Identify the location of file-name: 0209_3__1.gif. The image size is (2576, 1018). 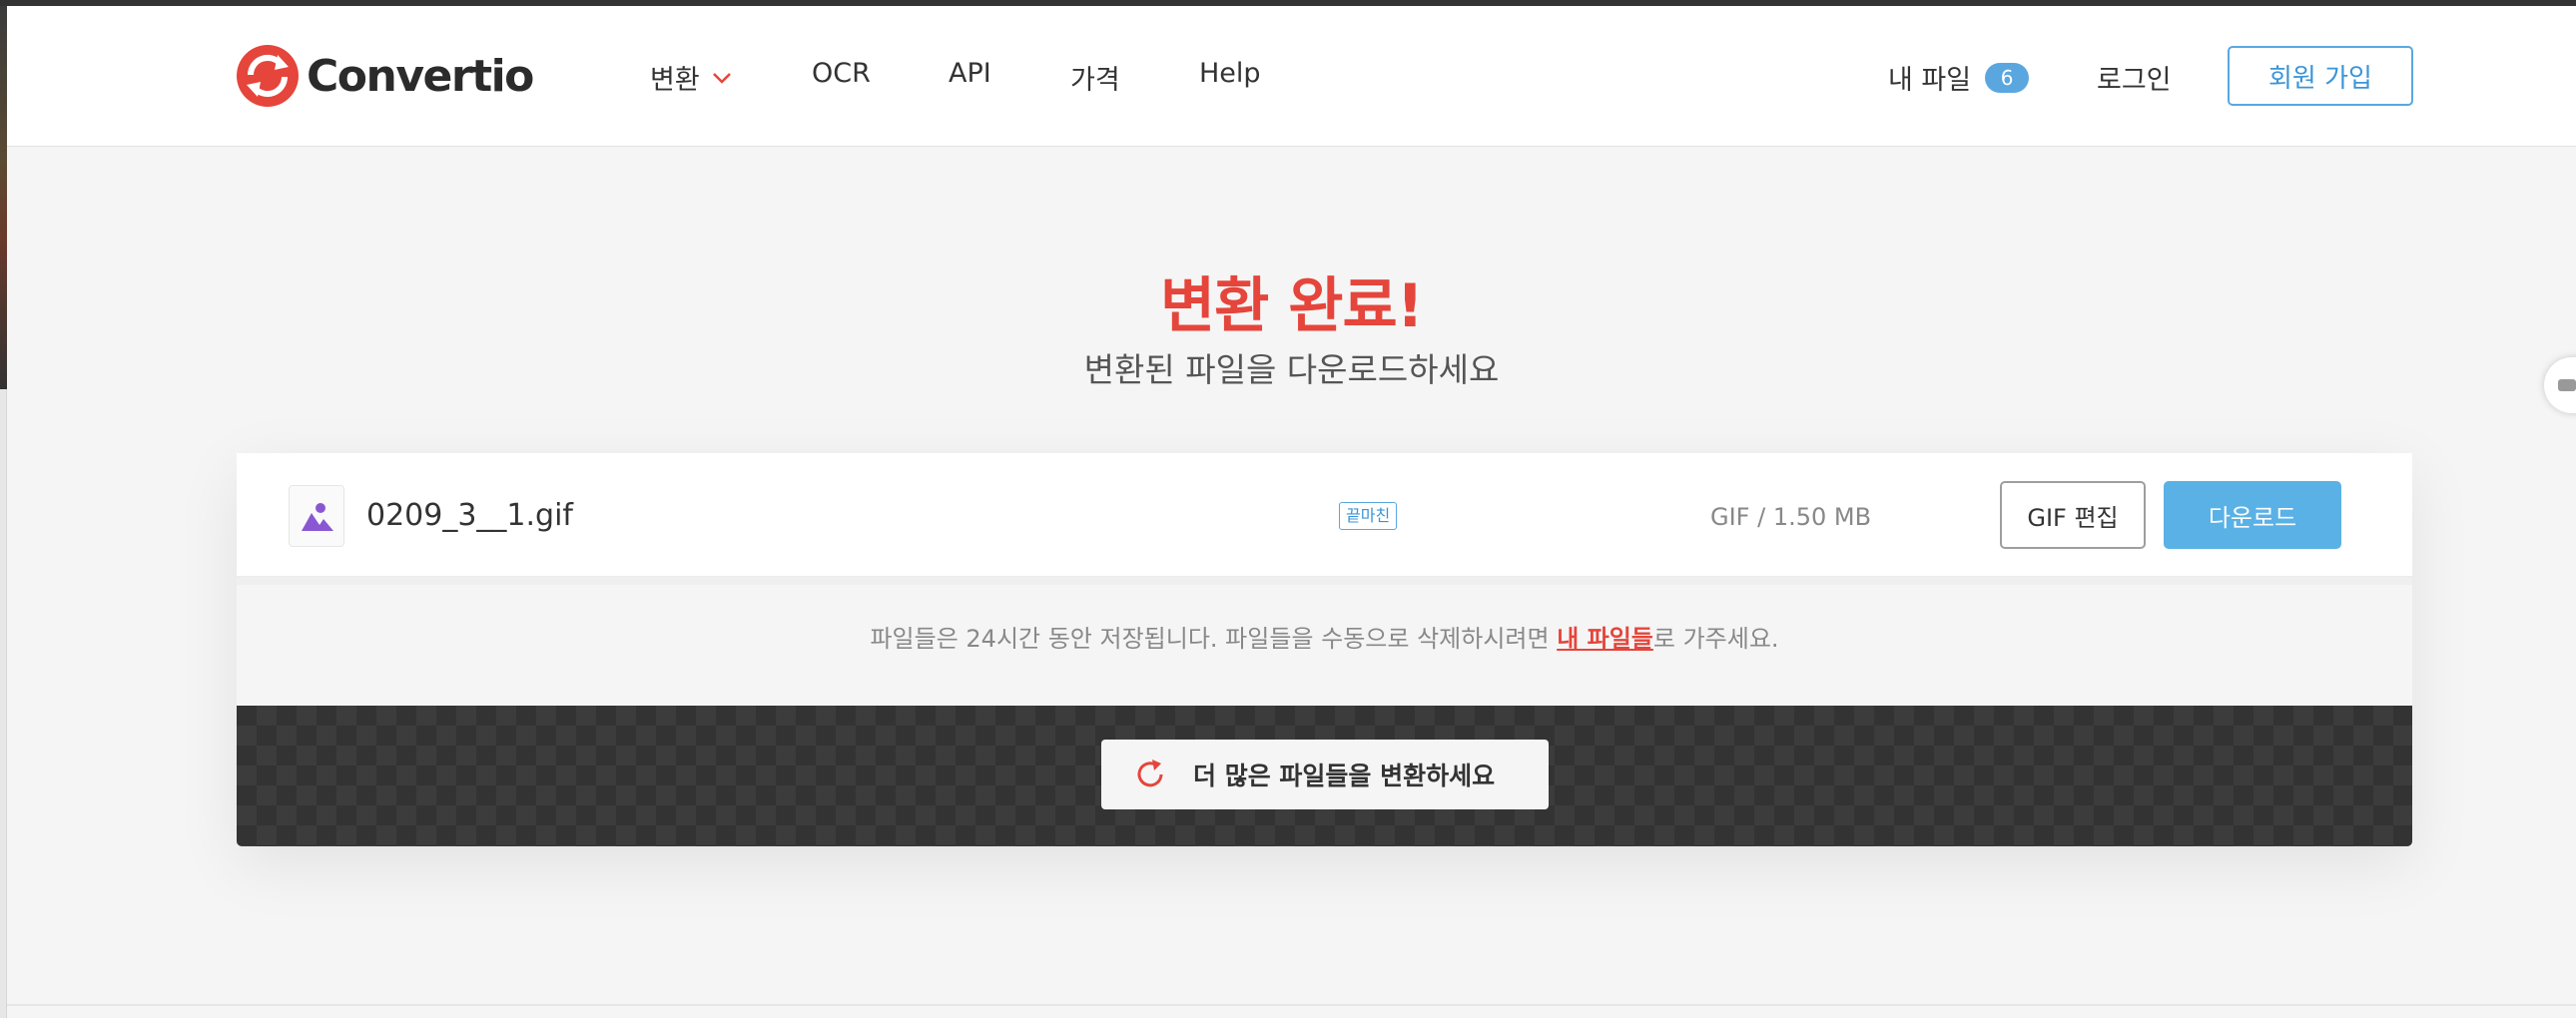
(469, 515).